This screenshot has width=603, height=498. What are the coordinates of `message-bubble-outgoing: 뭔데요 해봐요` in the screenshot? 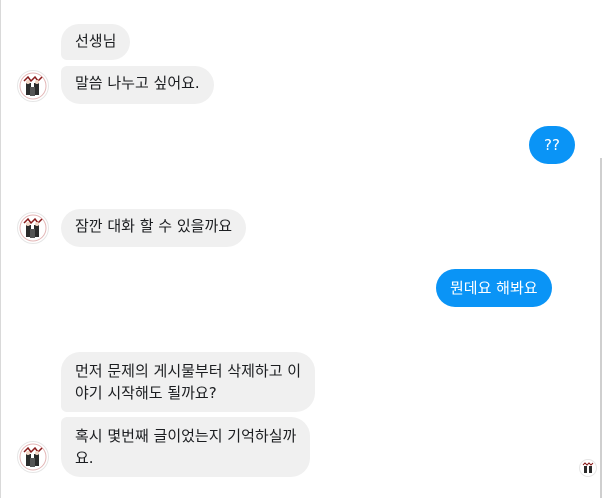 It's located at (494, 288).